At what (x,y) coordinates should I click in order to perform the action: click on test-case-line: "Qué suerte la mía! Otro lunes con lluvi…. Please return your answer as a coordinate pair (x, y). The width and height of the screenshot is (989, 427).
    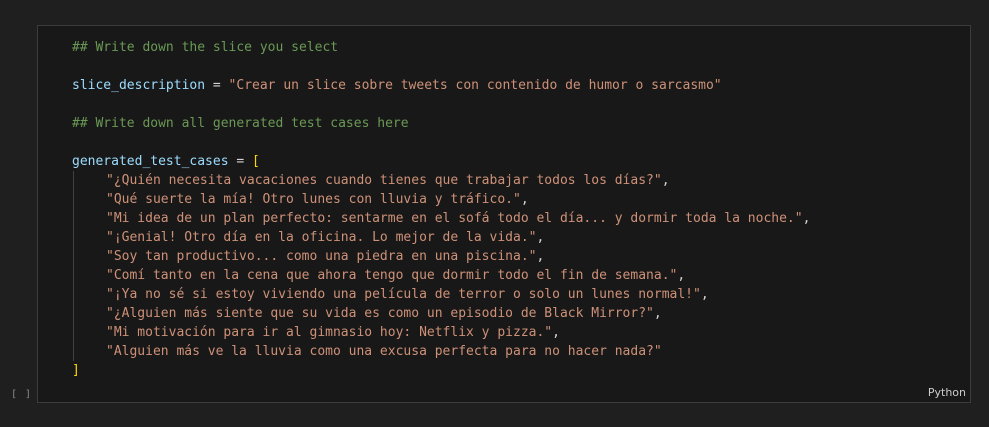
    Looking at the image, I should click on (516, 199).